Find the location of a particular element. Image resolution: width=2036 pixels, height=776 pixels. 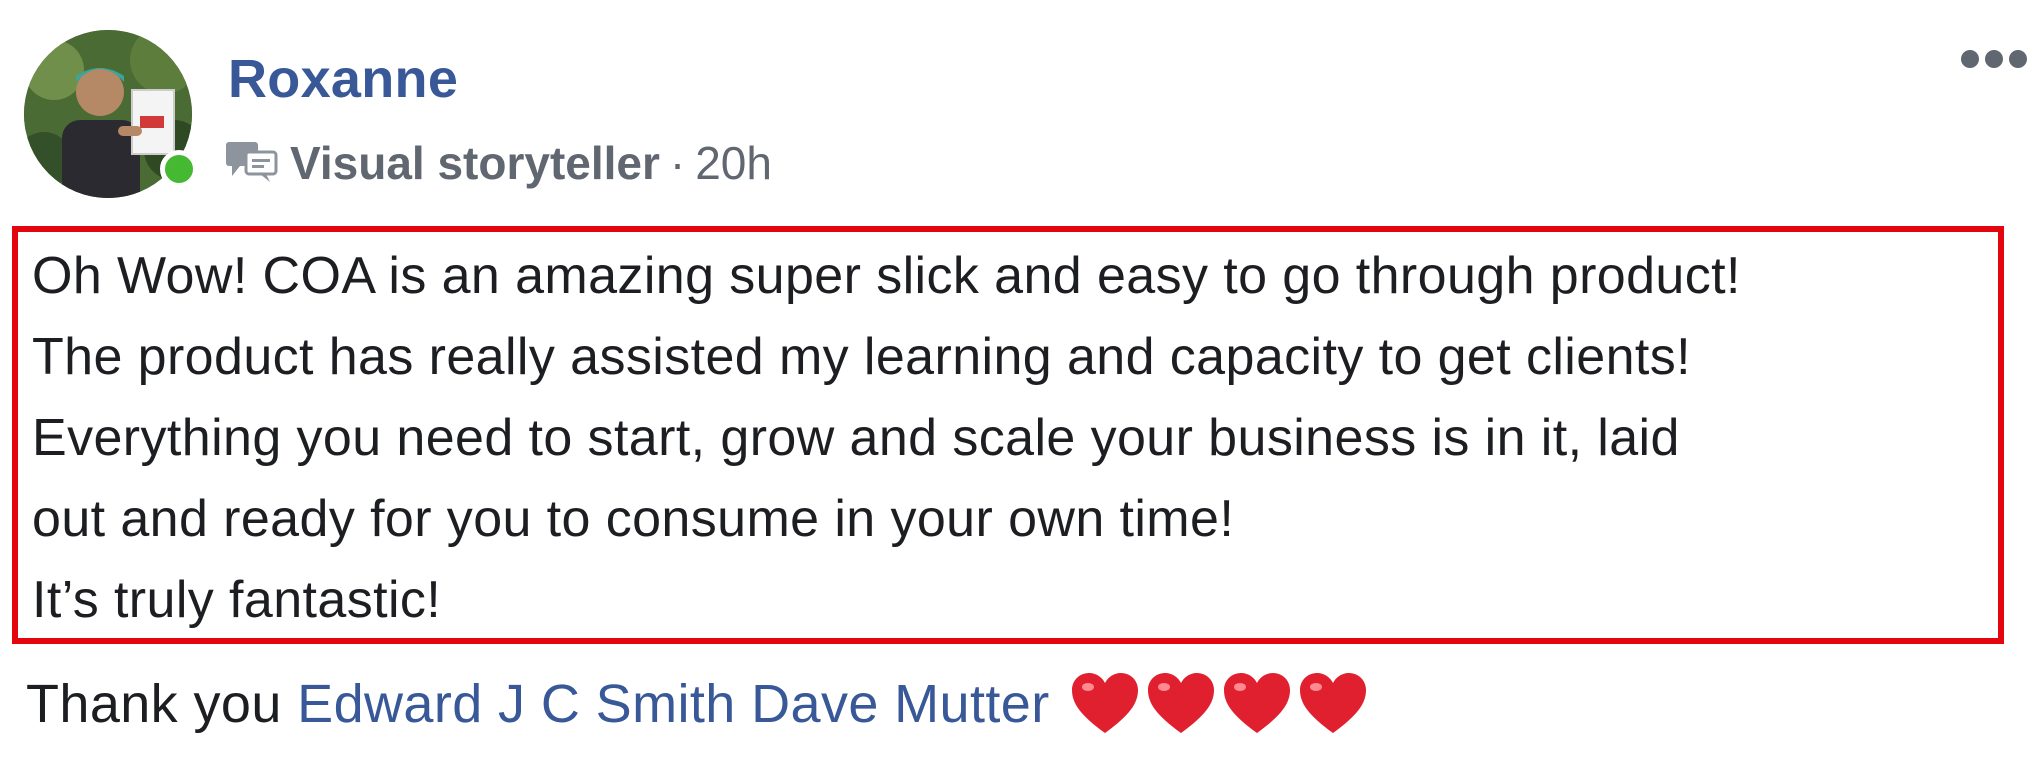

mention-link: Edward J C Smith is located at coordinates (516, 704).